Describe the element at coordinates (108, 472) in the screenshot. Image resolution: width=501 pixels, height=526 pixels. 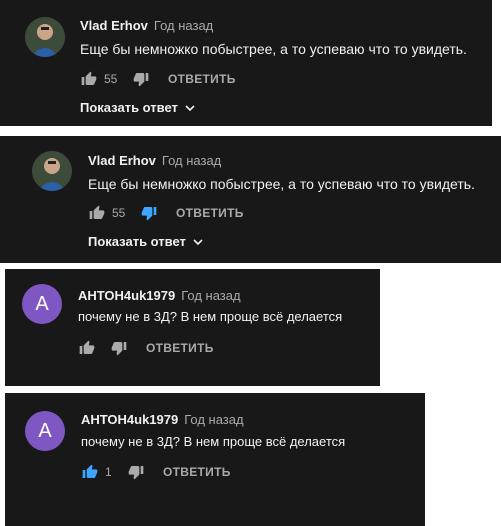
I see `like-count: 1` at that location.